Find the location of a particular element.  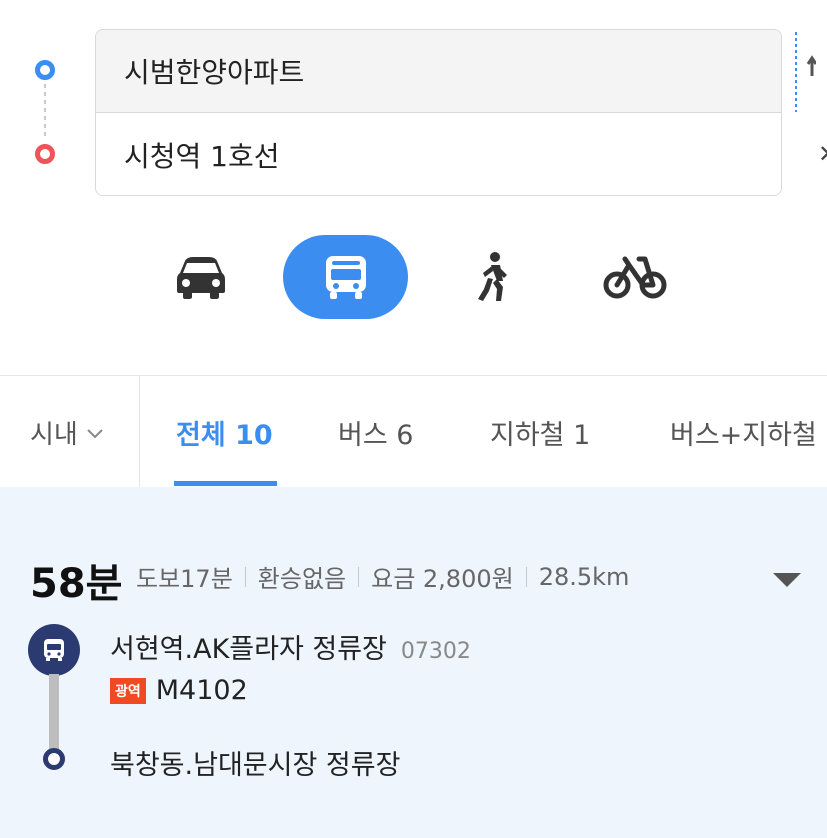

area-select: 시내 is located at coordinates (70, 432).